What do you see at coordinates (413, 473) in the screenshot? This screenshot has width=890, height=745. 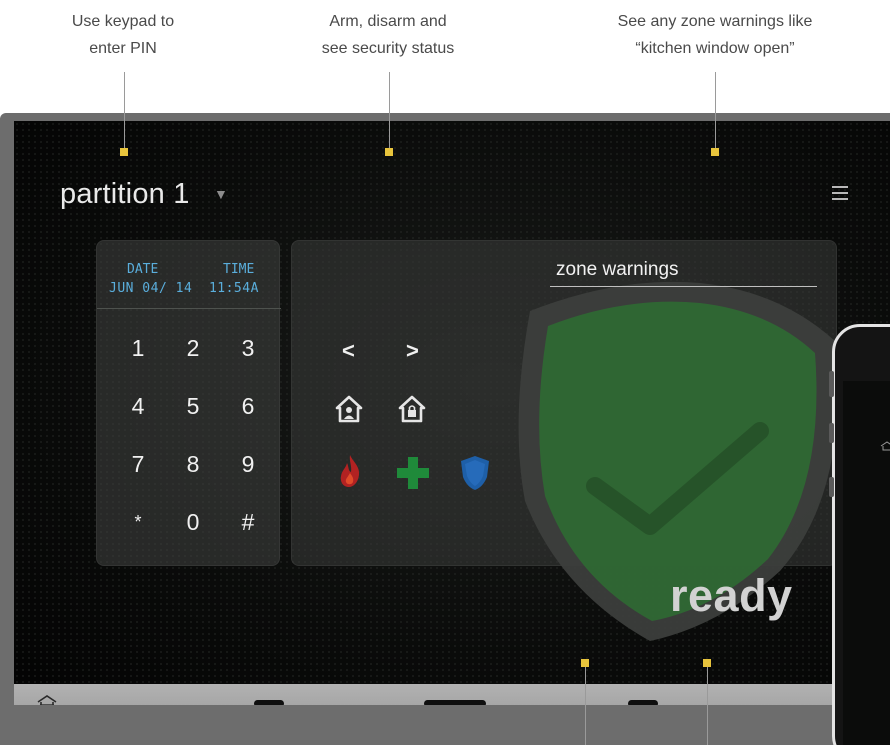 I see `medical-icon` at bounding box center [413, 473].